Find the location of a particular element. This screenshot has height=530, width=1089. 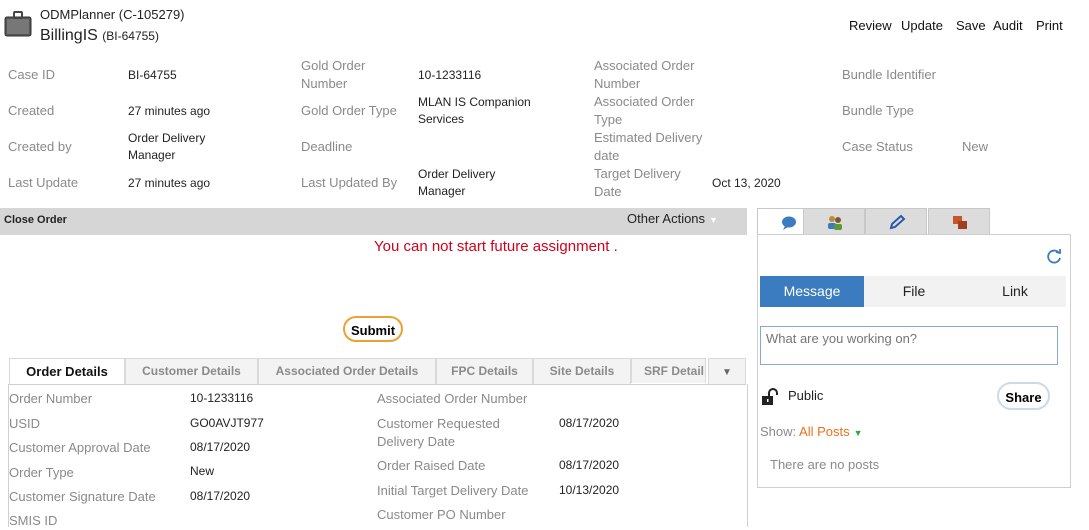

tab-overflow-button: ▼ is located at coordinates (727, 371).